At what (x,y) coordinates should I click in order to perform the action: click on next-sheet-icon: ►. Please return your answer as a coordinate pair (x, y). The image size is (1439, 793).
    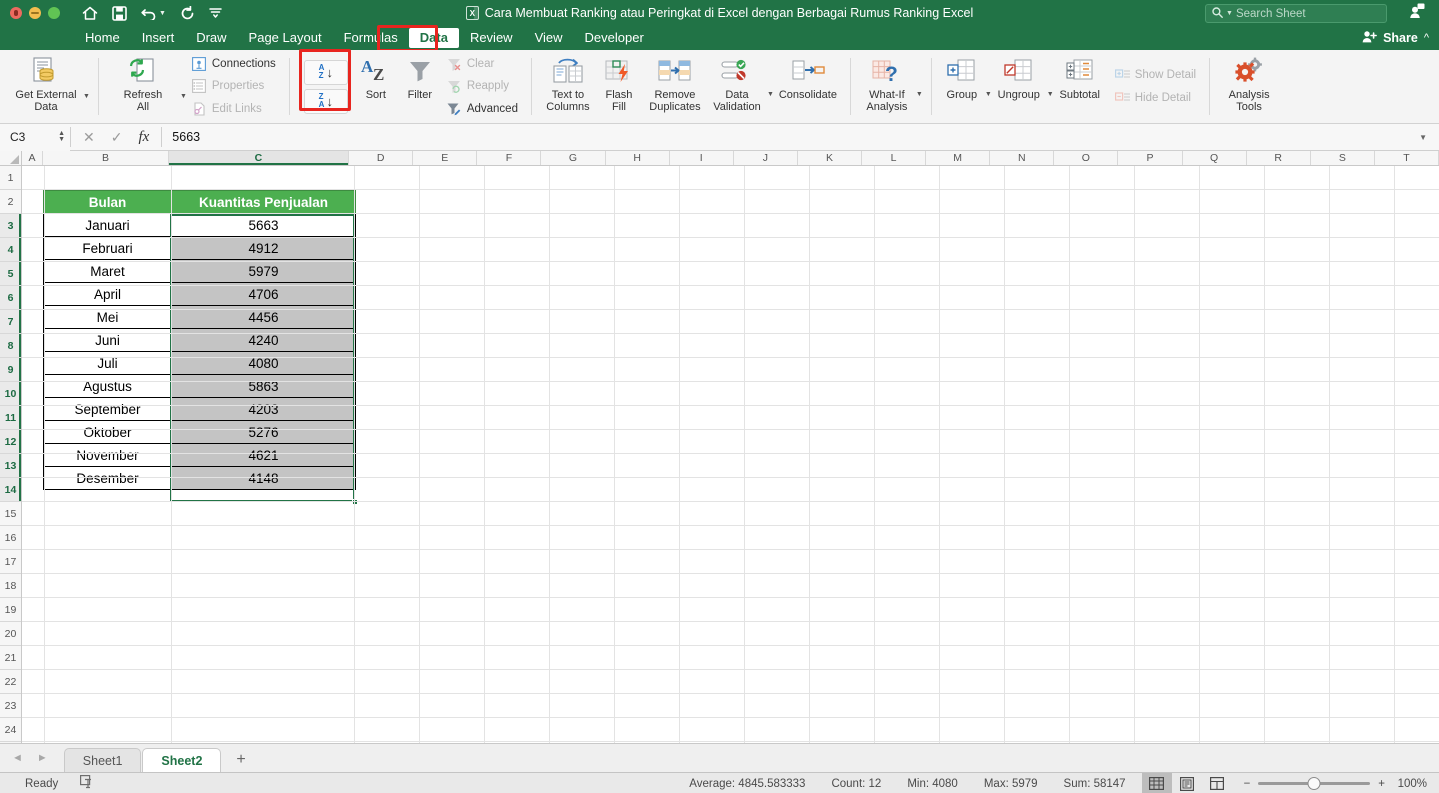
    Looking at the image, I should click on (42, 758).